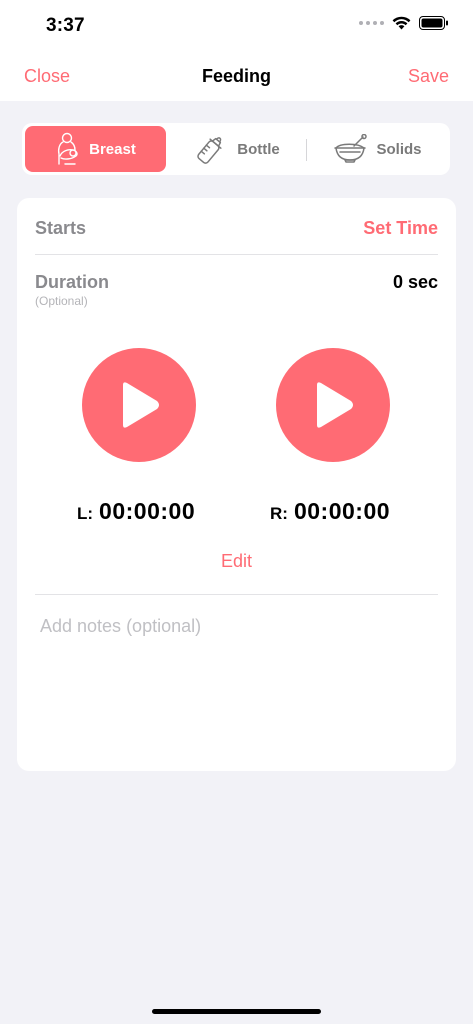 This screenshot has height=1024, width=473. What do you see at coordinates (65, 25) in the screenshot?
I see `status-time: 3:37` at bounding box center [65, 25].